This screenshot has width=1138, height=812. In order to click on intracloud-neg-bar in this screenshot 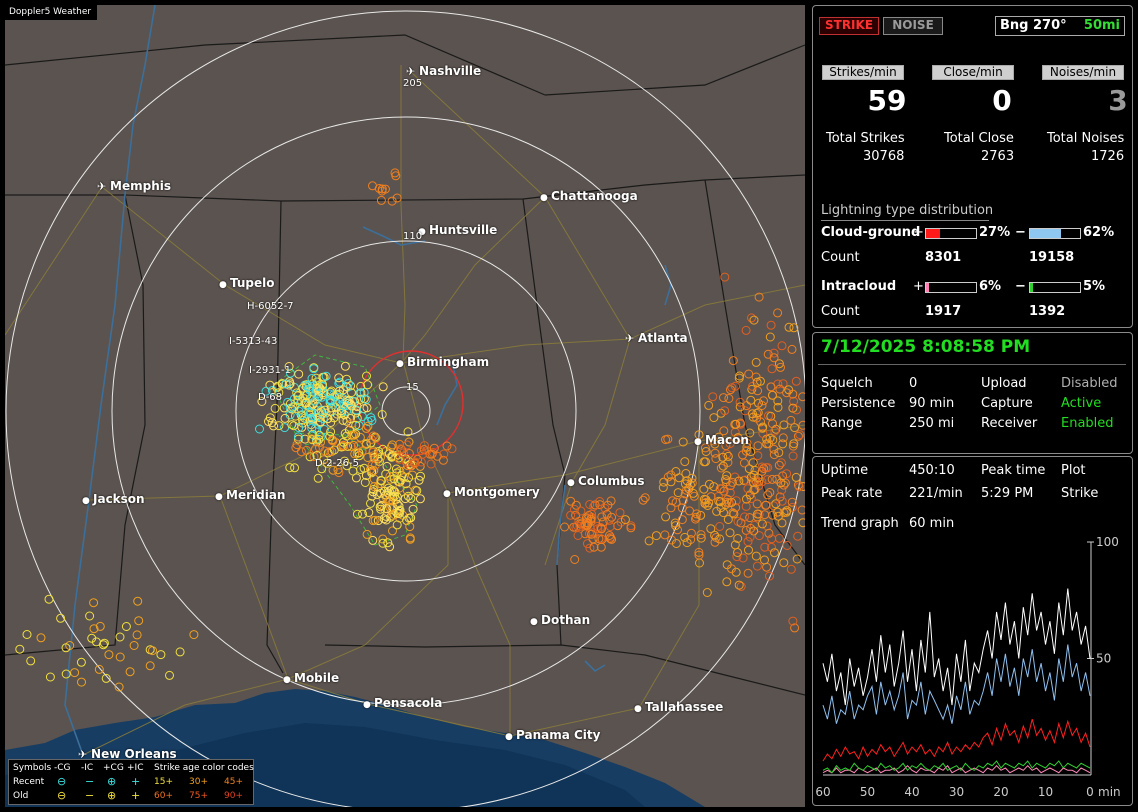, I will do `click(1055, 287)`.